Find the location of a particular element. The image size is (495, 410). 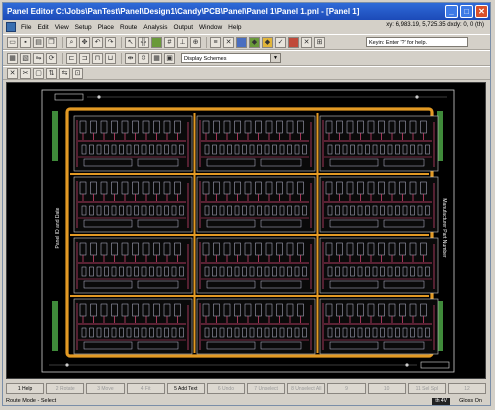

open-folder-icon: ▭ is located at coordinates (12, 42).